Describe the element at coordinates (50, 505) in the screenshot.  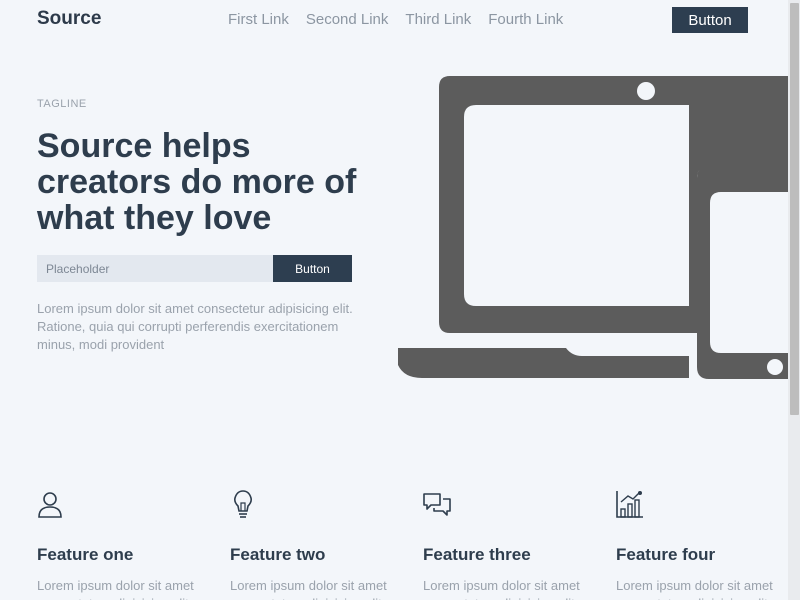
I see `user-icon` at that location.